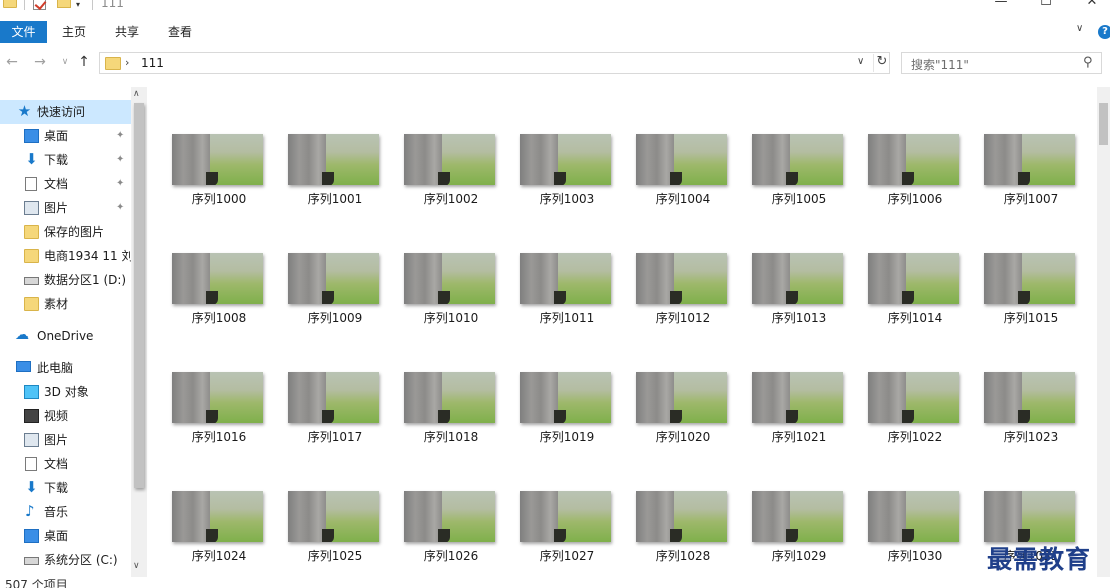  What do you see at coordinates (799, 534) in the screenshot?
I see `file-item: 序列1029` at bounding box center [799, 534].